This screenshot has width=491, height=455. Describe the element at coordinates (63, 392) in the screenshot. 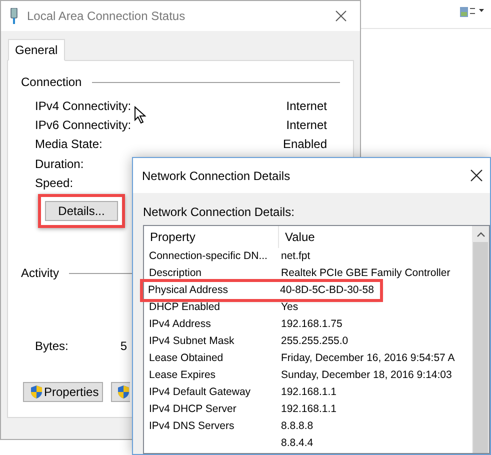

I see `properties-button: Properties` at that location.